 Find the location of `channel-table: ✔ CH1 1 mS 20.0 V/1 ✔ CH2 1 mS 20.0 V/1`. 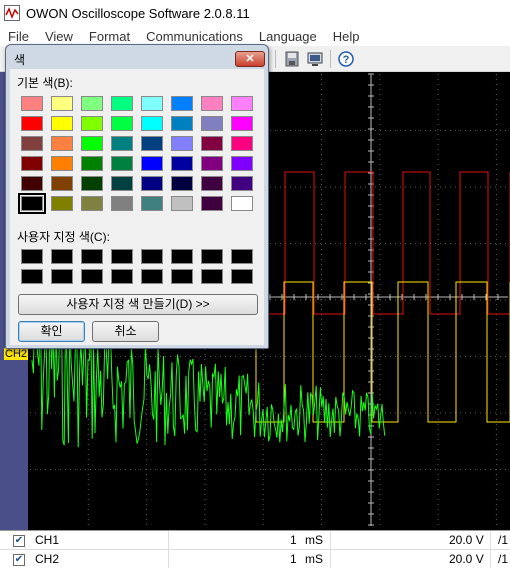

channel-table: ✔ CH1 1 mS 20.0 V/1 ✔ CH2 1 mS 20.0 V/1 is located at coordinates (255, 549).